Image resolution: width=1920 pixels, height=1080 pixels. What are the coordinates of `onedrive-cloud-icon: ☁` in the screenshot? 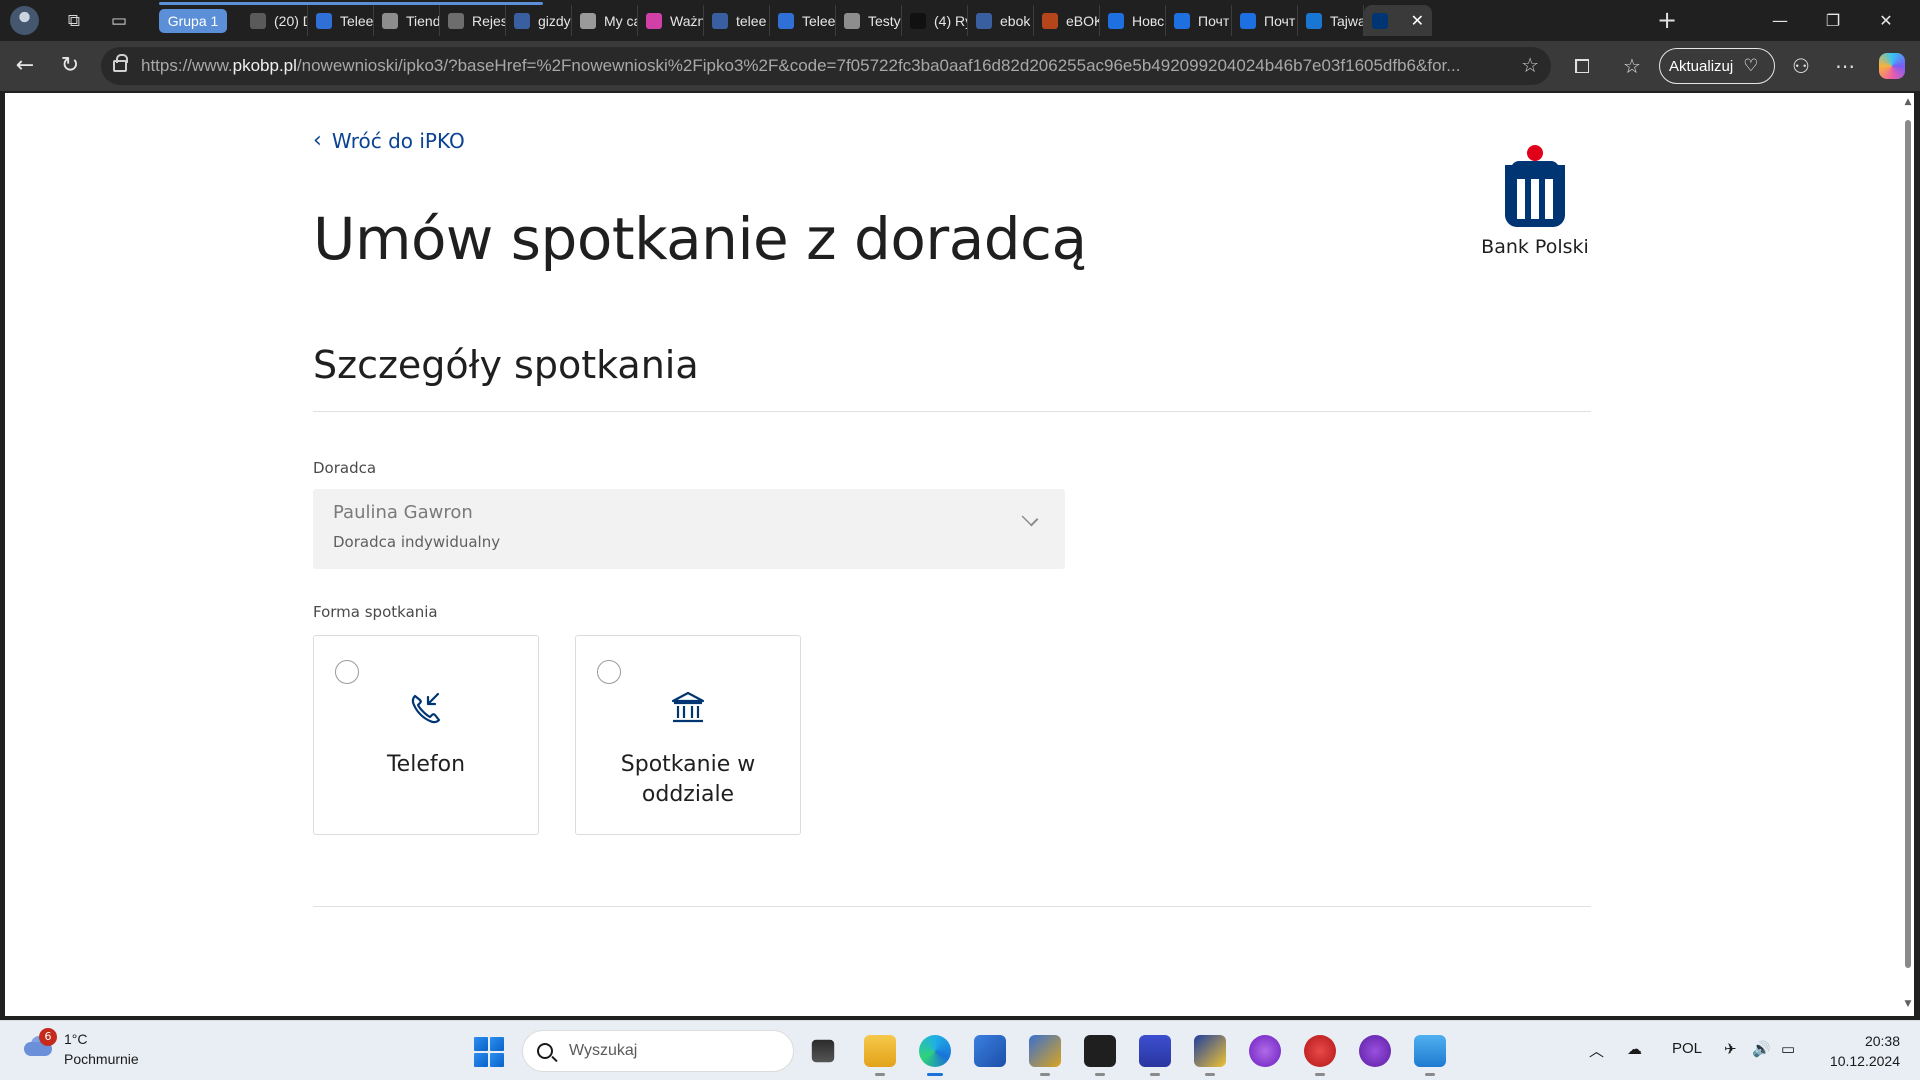 It's located at (1634, 1049).